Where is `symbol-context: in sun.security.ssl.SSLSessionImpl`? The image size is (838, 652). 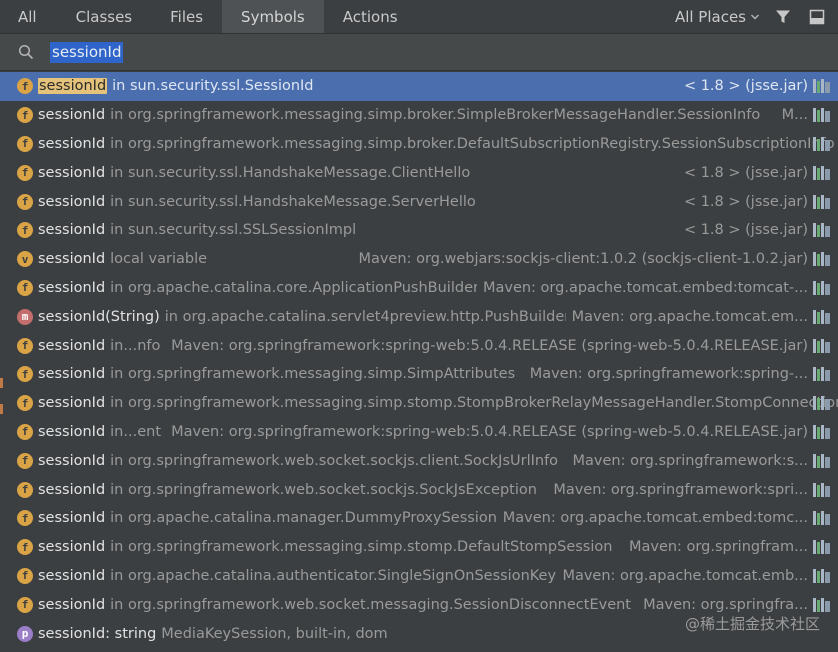
symbol-context: in sun.security.ssl.SSLSessionImpl is located at coordinates (233, 230).